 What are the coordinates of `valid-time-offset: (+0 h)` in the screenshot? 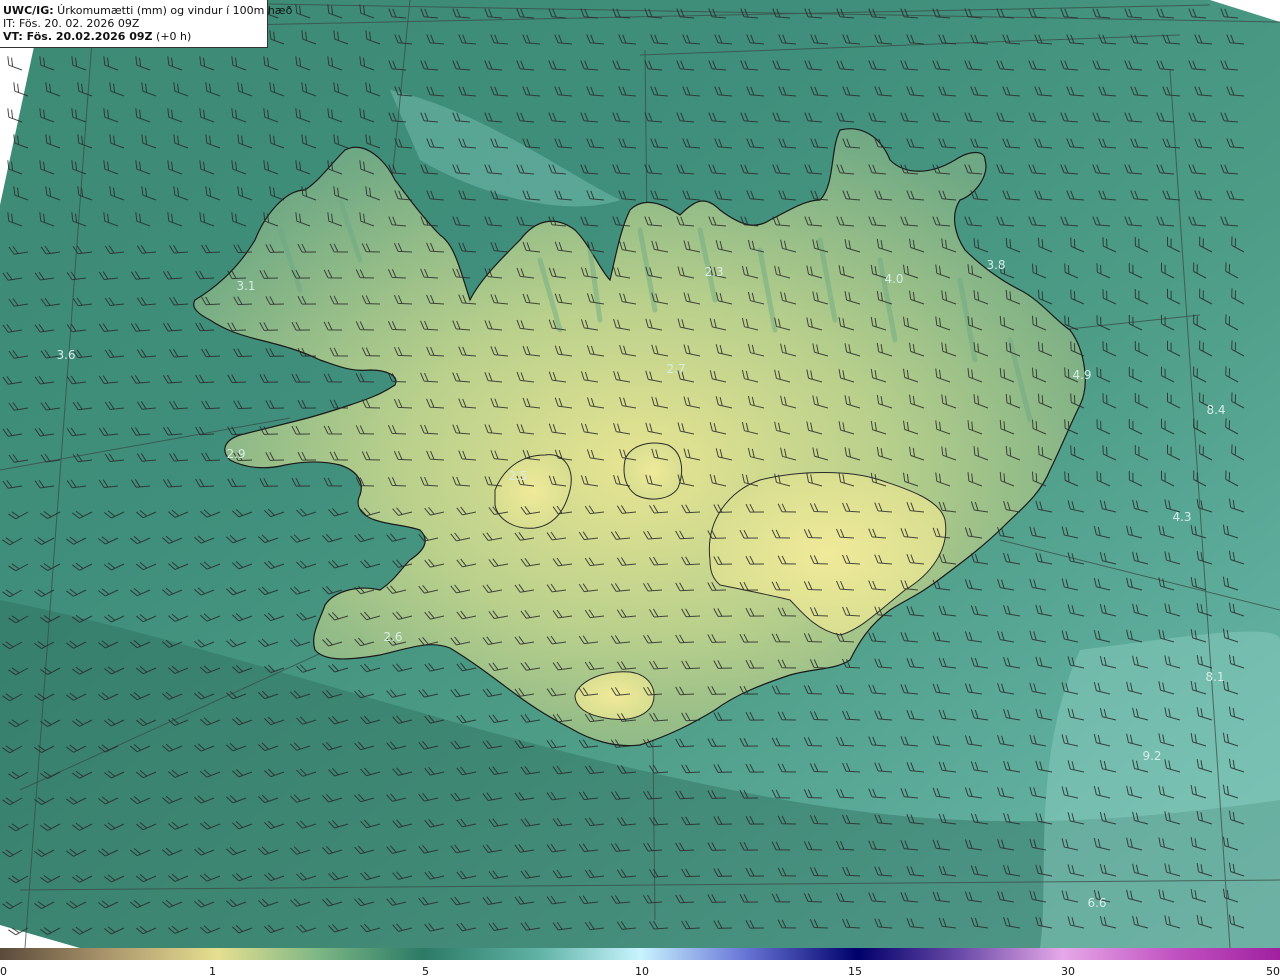 It's located at (172, 36).